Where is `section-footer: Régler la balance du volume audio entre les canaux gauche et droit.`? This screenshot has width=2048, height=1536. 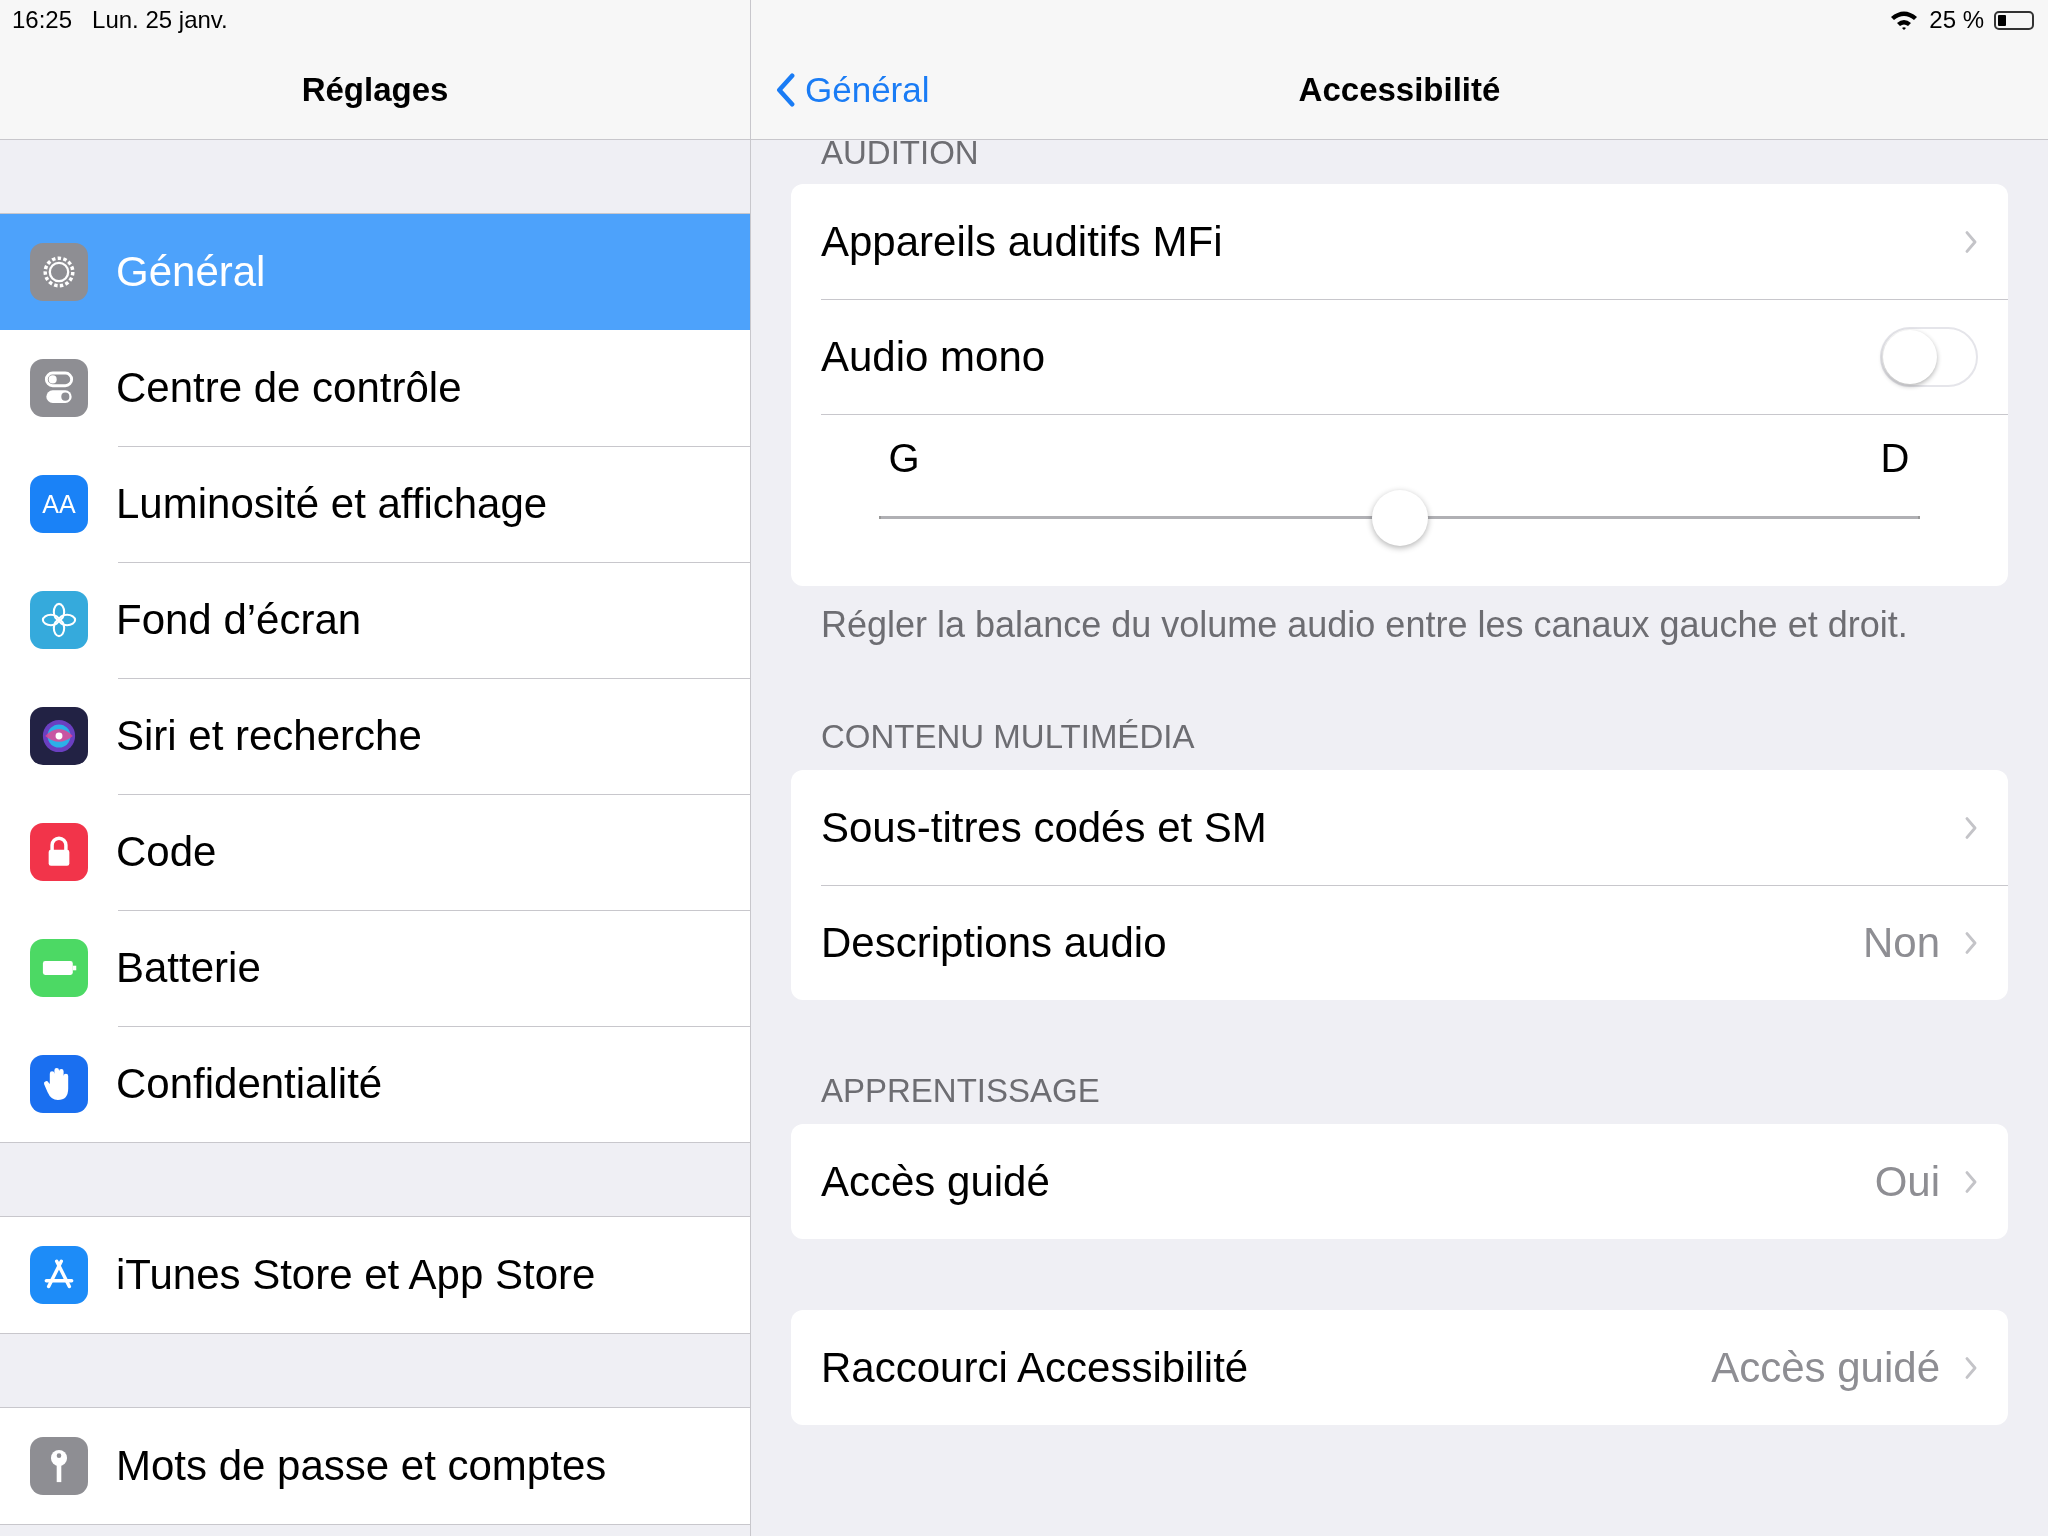
section-footer: Régler la balance du volume audio entre les canaux gauche et droit. is located at coordinates (1364, 624).